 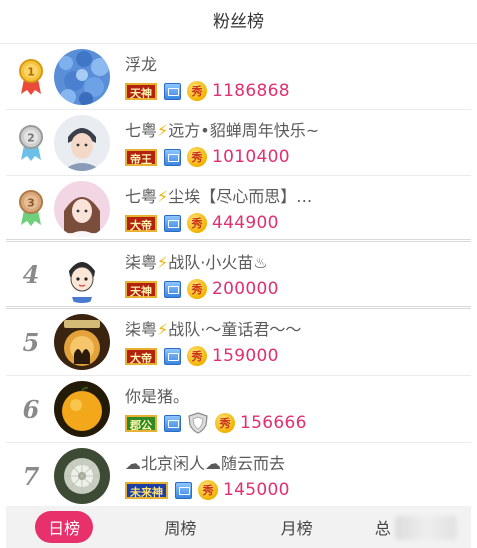 What do you see at coordinates (31, 274) in the screenshot?
I see `rank-number: 4` at bounding box center [31, 274].